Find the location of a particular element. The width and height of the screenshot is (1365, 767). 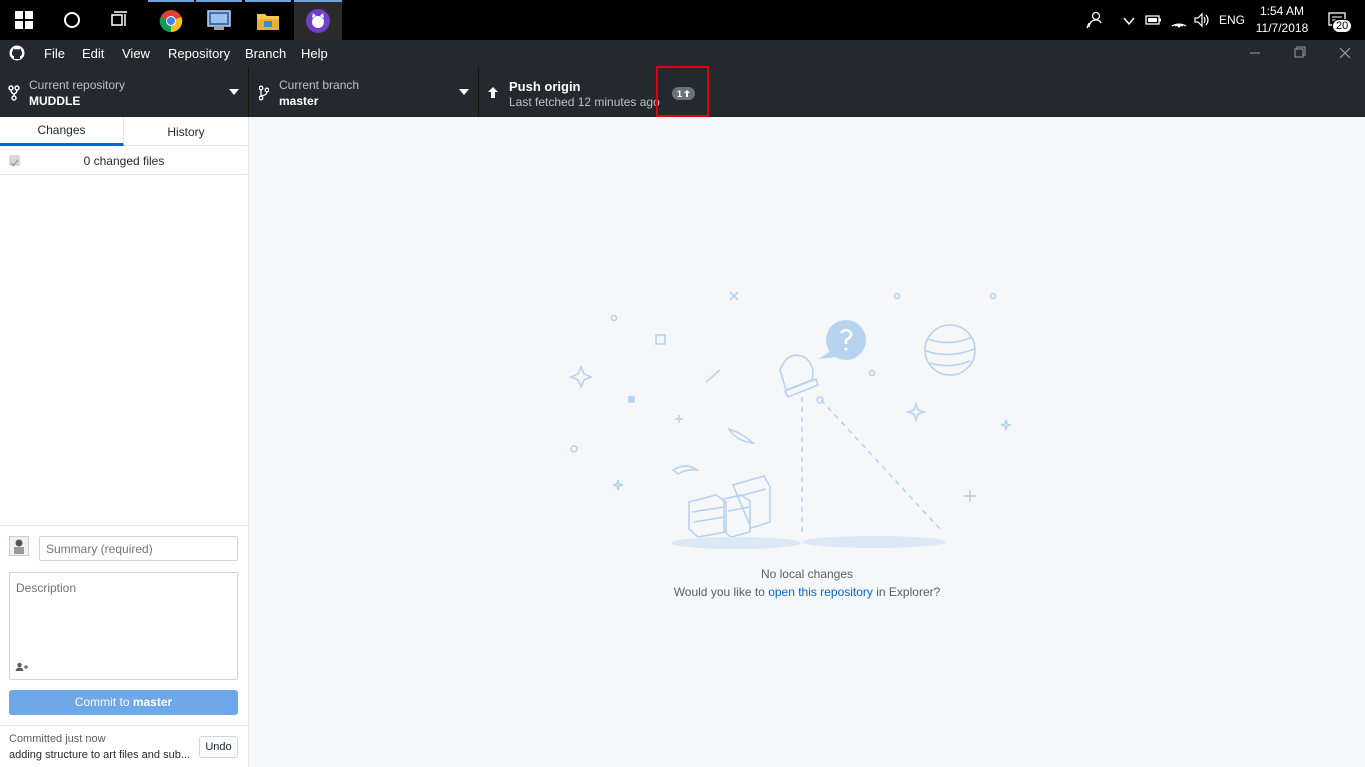

current-repository-name: MUDDLE is located at coordinates (55, 101).